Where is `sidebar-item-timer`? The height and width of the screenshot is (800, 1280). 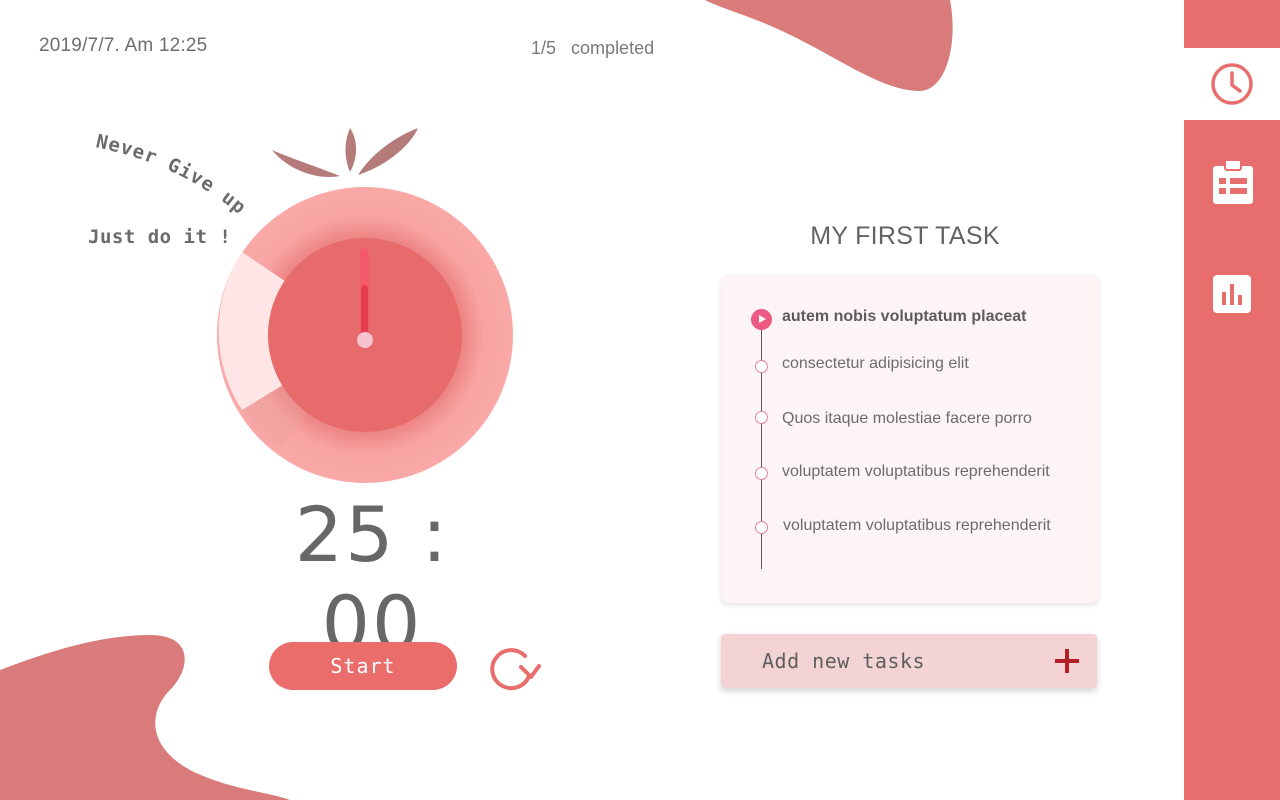 sidebar-item-timer is located at coordinates (1232, 84).